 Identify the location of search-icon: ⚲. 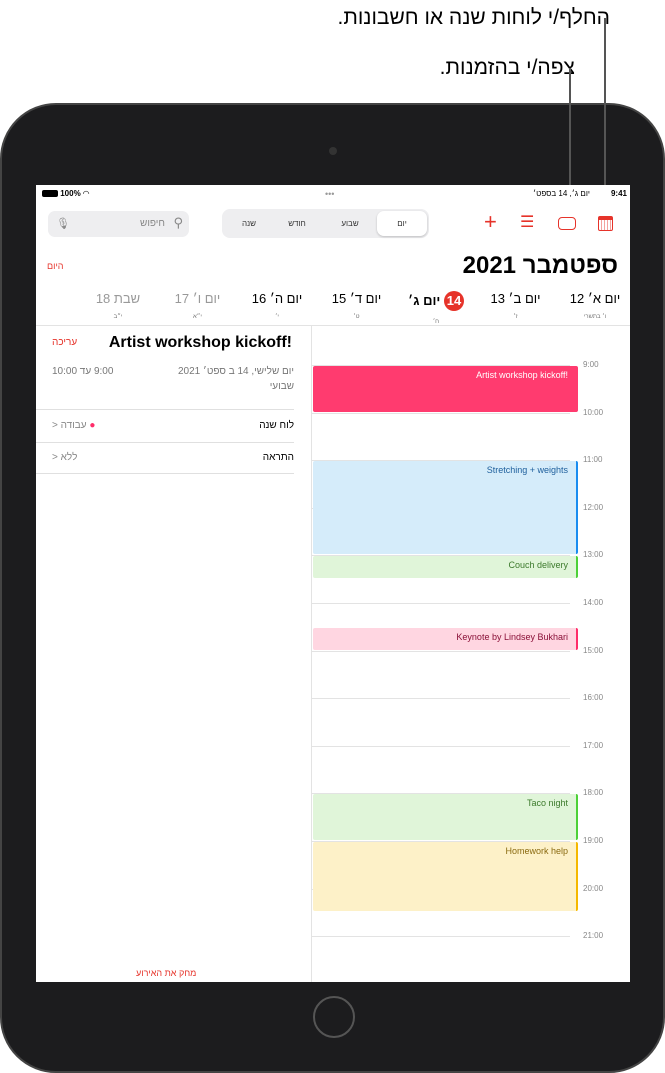
(178, 222).